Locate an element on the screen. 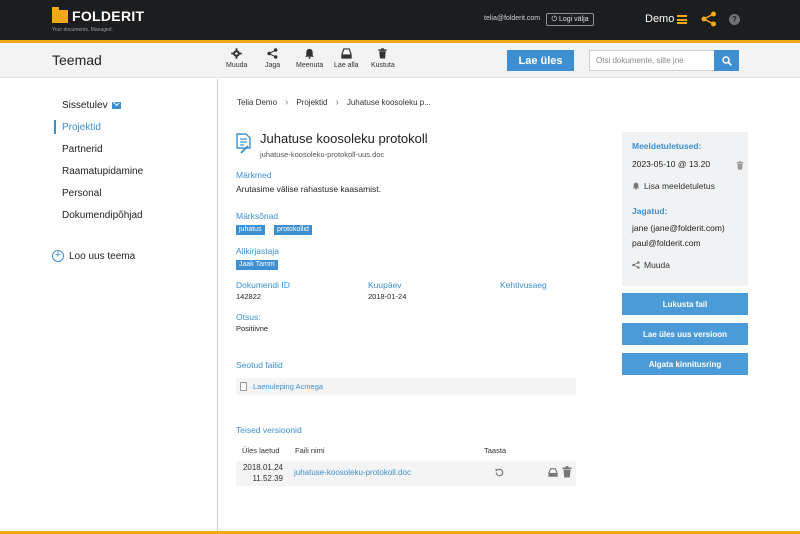 This screenshot has width=800, height=534. sidebar-item-label: Sissetulev is located at coordinates (85, 105).